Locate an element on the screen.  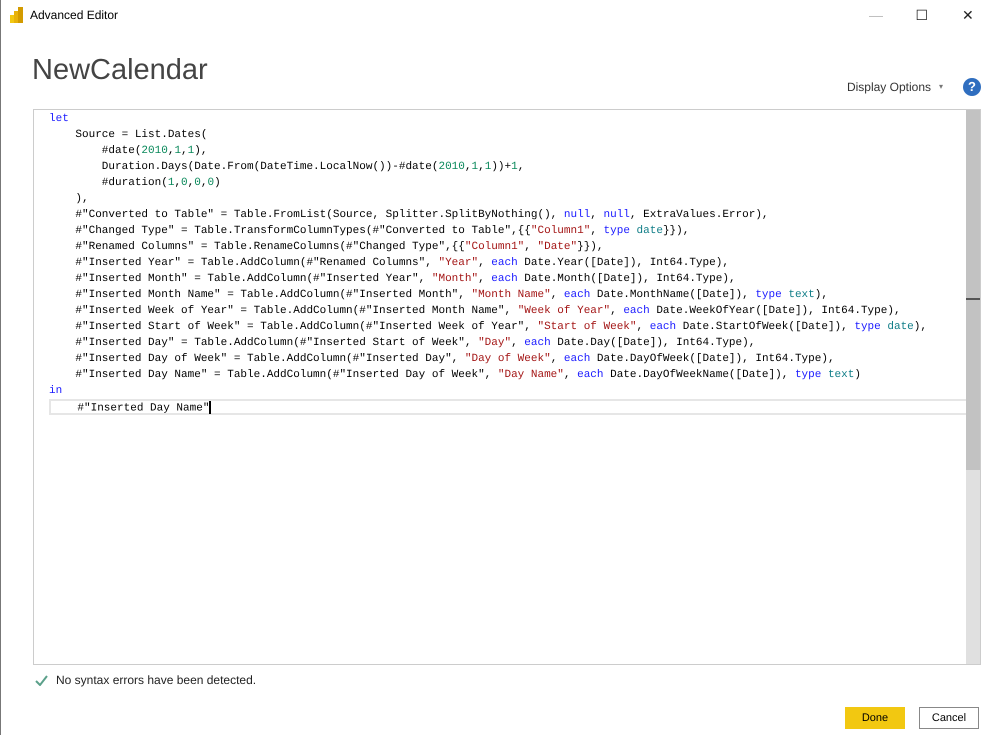
app-logo-icon is located at coordinates (16, 15).